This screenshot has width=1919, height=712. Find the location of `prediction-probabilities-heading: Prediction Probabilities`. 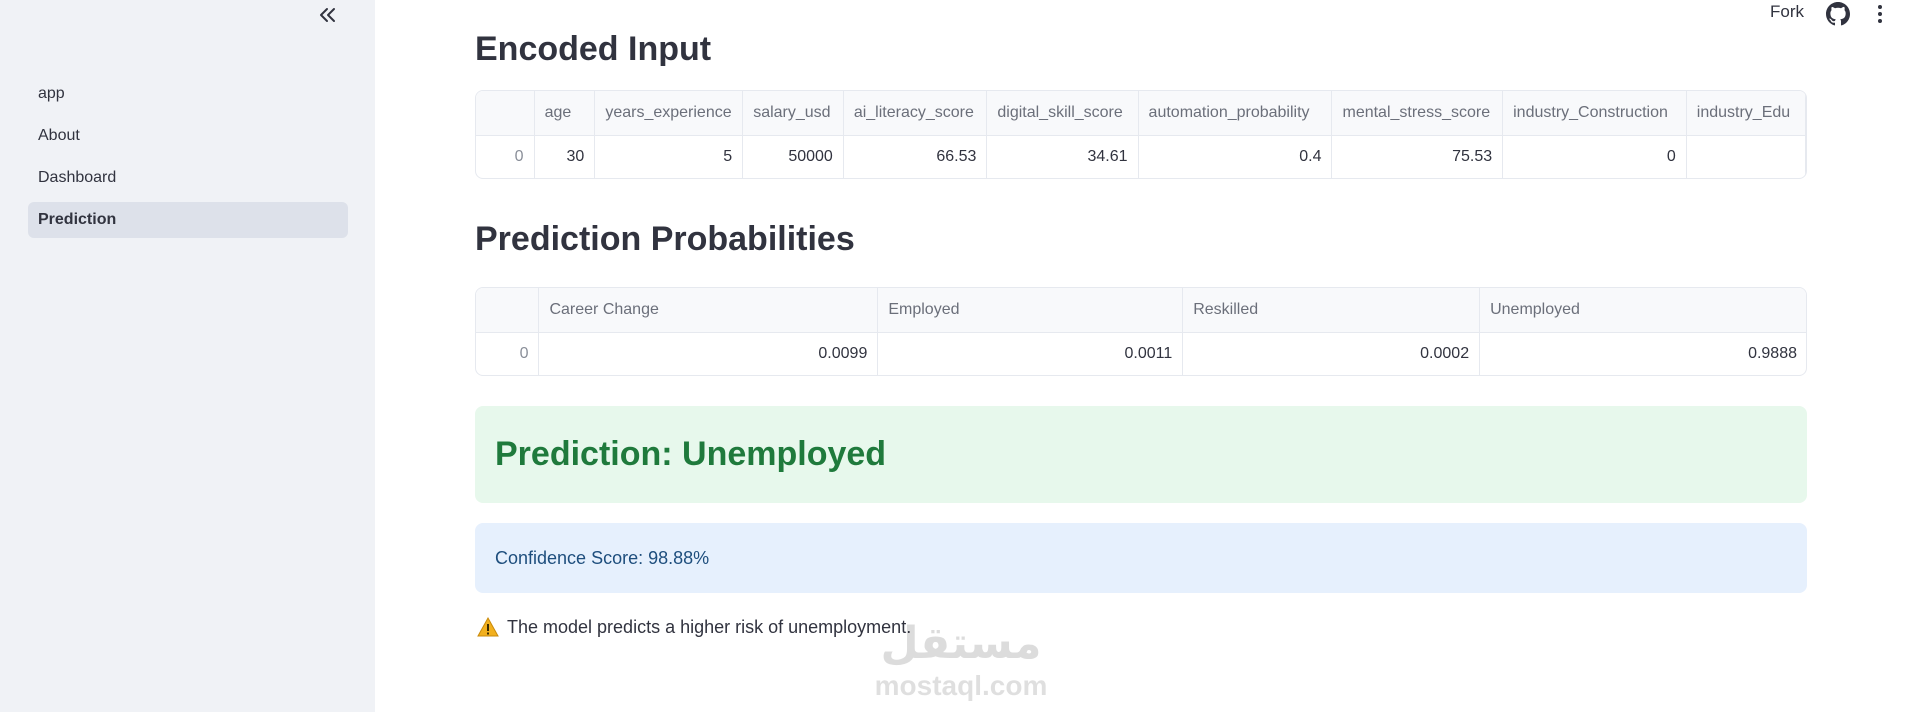

prediction-probabilities-heading: Prediction Probabilities is located at coordinates (665, 239).